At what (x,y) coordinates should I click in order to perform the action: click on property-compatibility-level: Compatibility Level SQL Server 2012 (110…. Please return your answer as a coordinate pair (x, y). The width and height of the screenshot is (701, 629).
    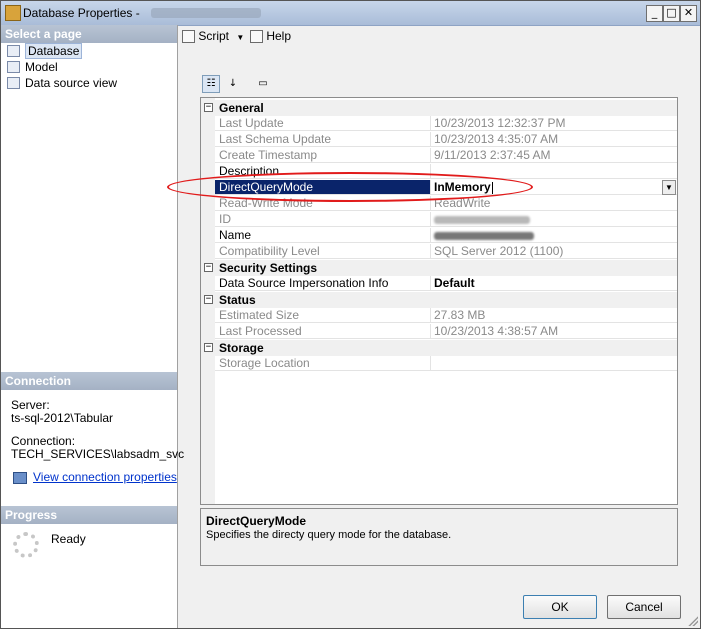
    Looking at the image, I should click on (439, 252).